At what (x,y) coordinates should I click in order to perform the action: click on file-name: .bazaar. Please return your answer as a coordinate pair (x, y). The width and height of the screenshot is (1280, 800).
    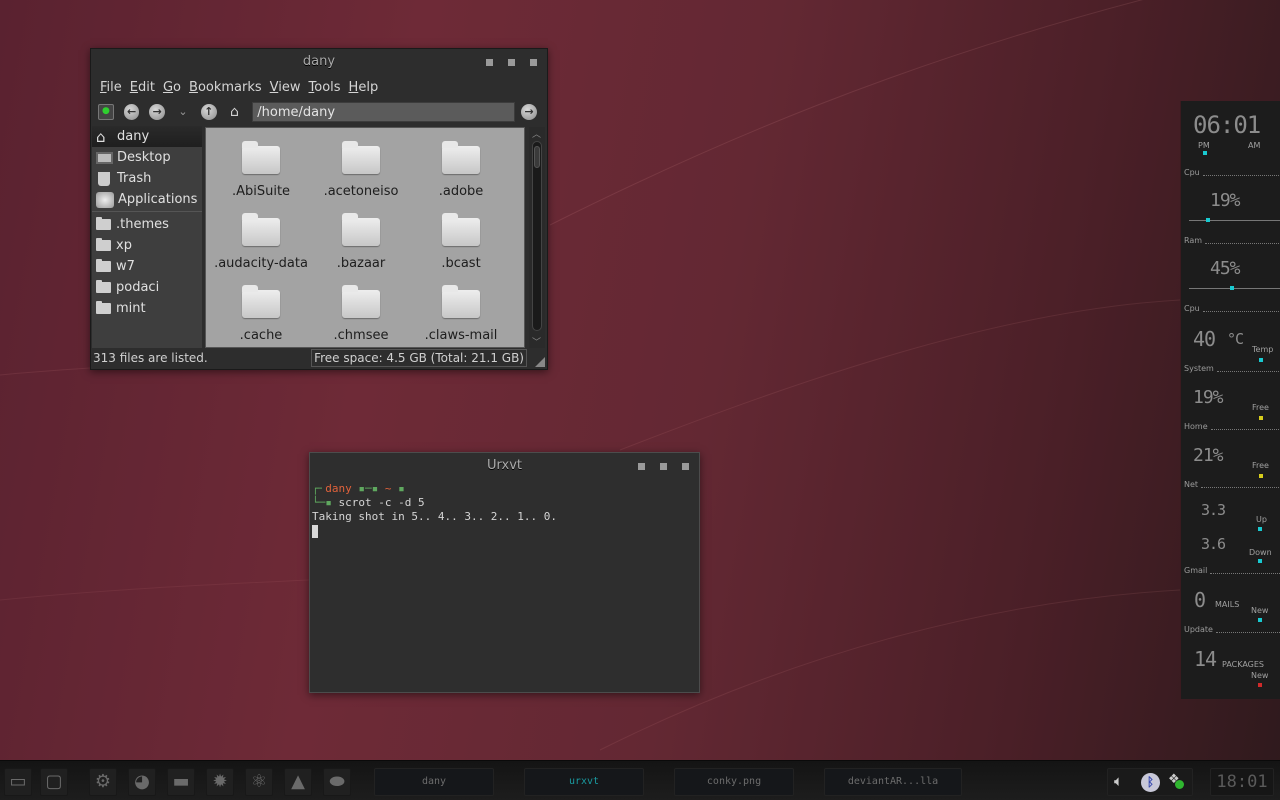
    Looking at the image, I should click on (361, 263).